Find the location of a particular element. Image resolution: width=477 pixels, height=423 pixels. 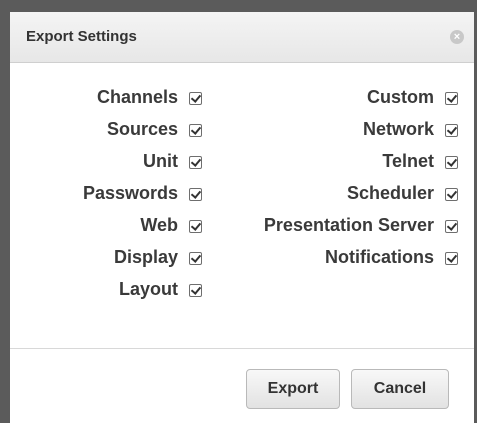

option-network: Network is located at coordinates (410, 129).